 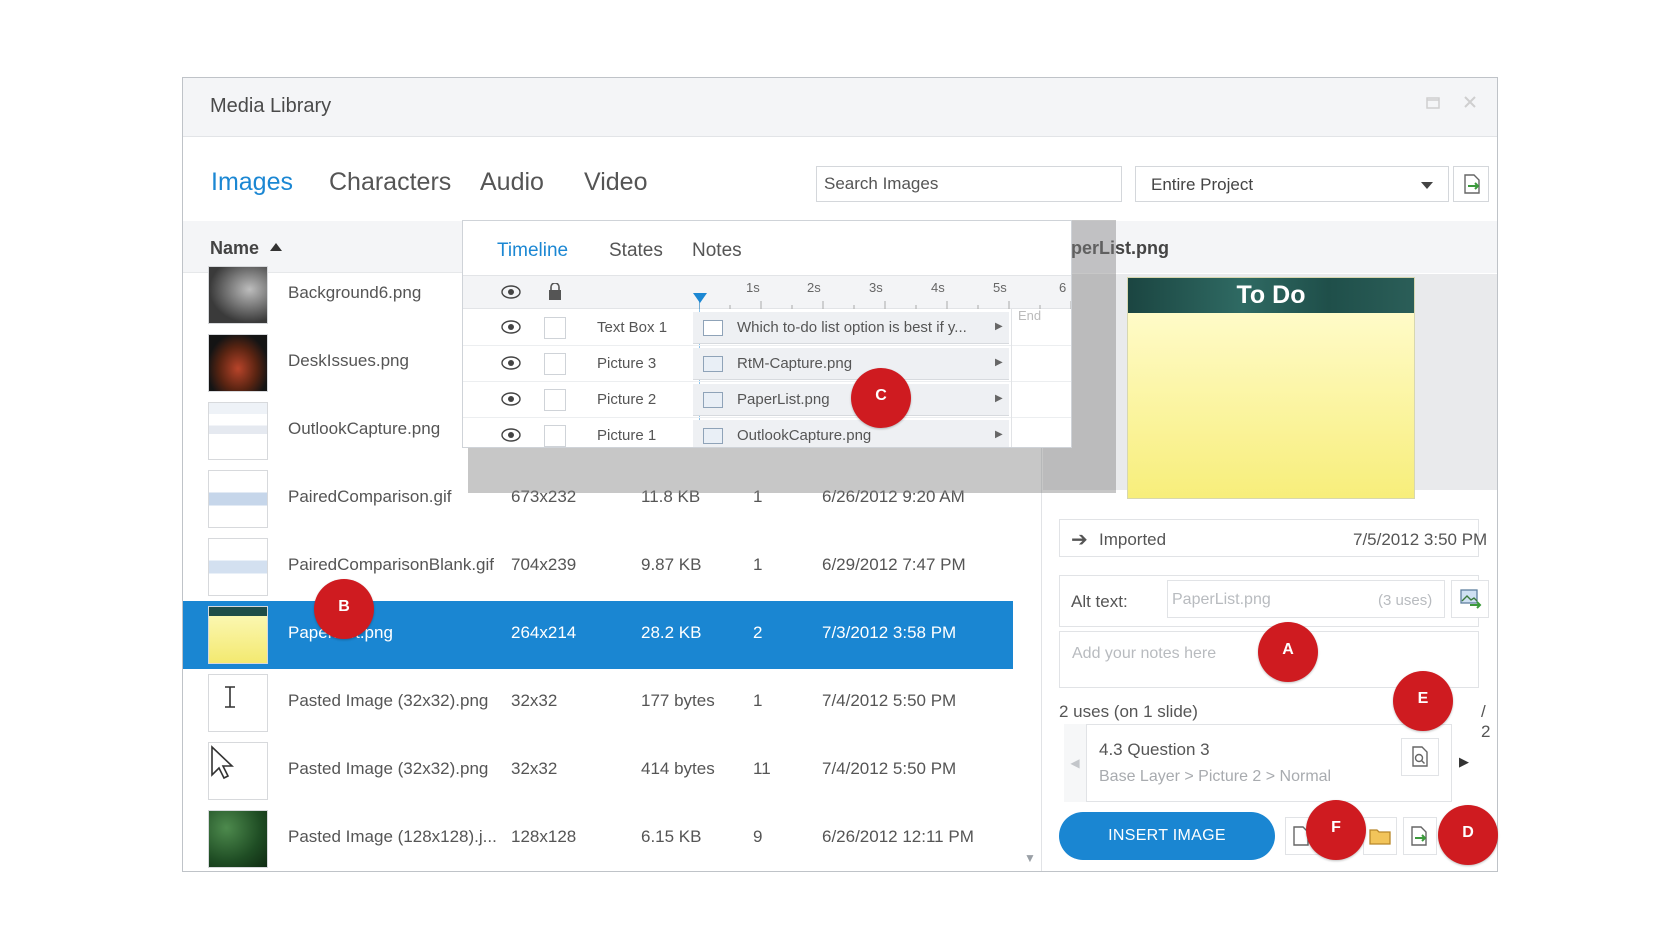 What do you see at coordinates (1075, 763) in the screenshot?
I see `previous-use-button: ◀` at bounding box center [1075, 763].